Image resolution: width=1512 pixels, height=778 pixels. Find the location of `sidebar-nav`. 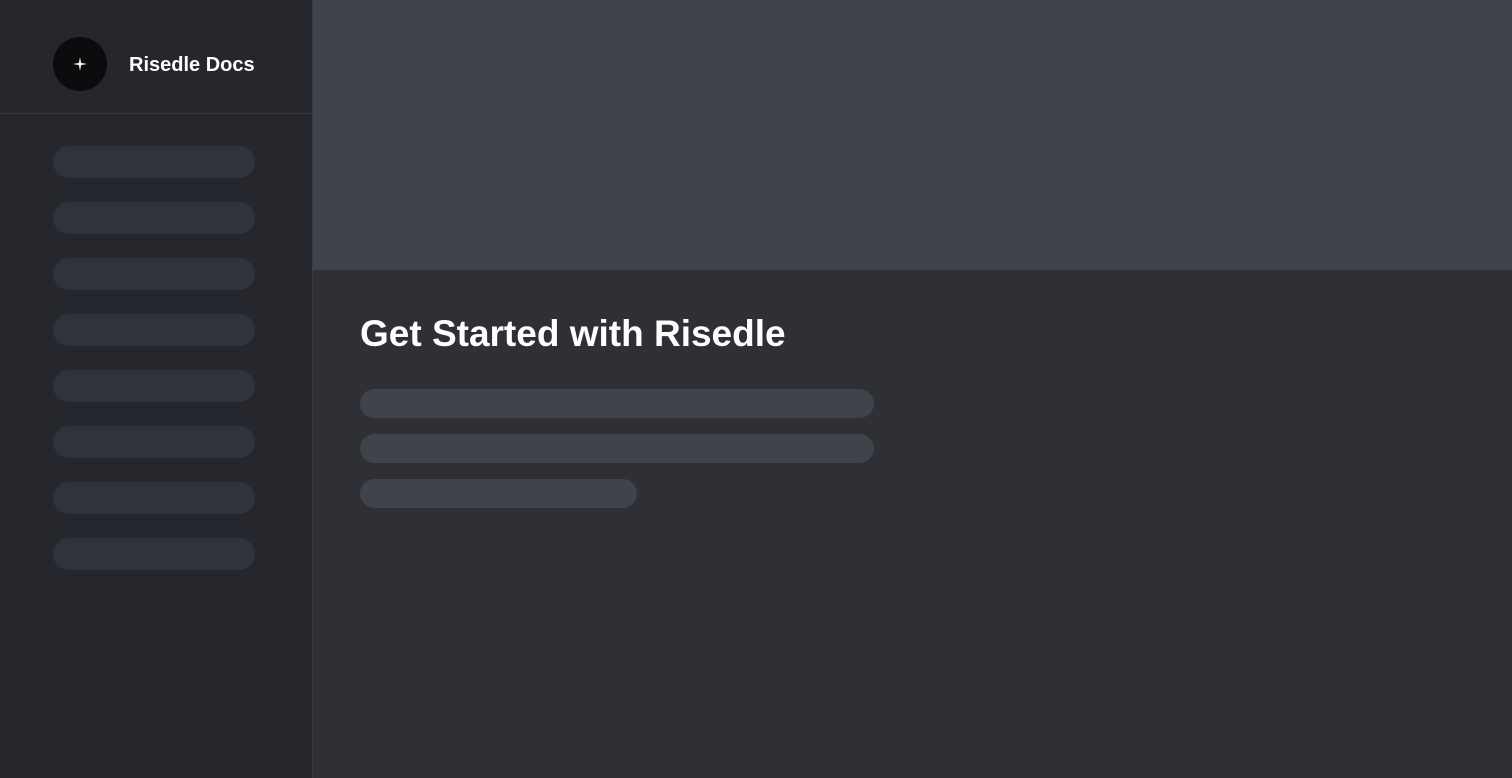

sidebar-nav is located at coordinates (154, 370).